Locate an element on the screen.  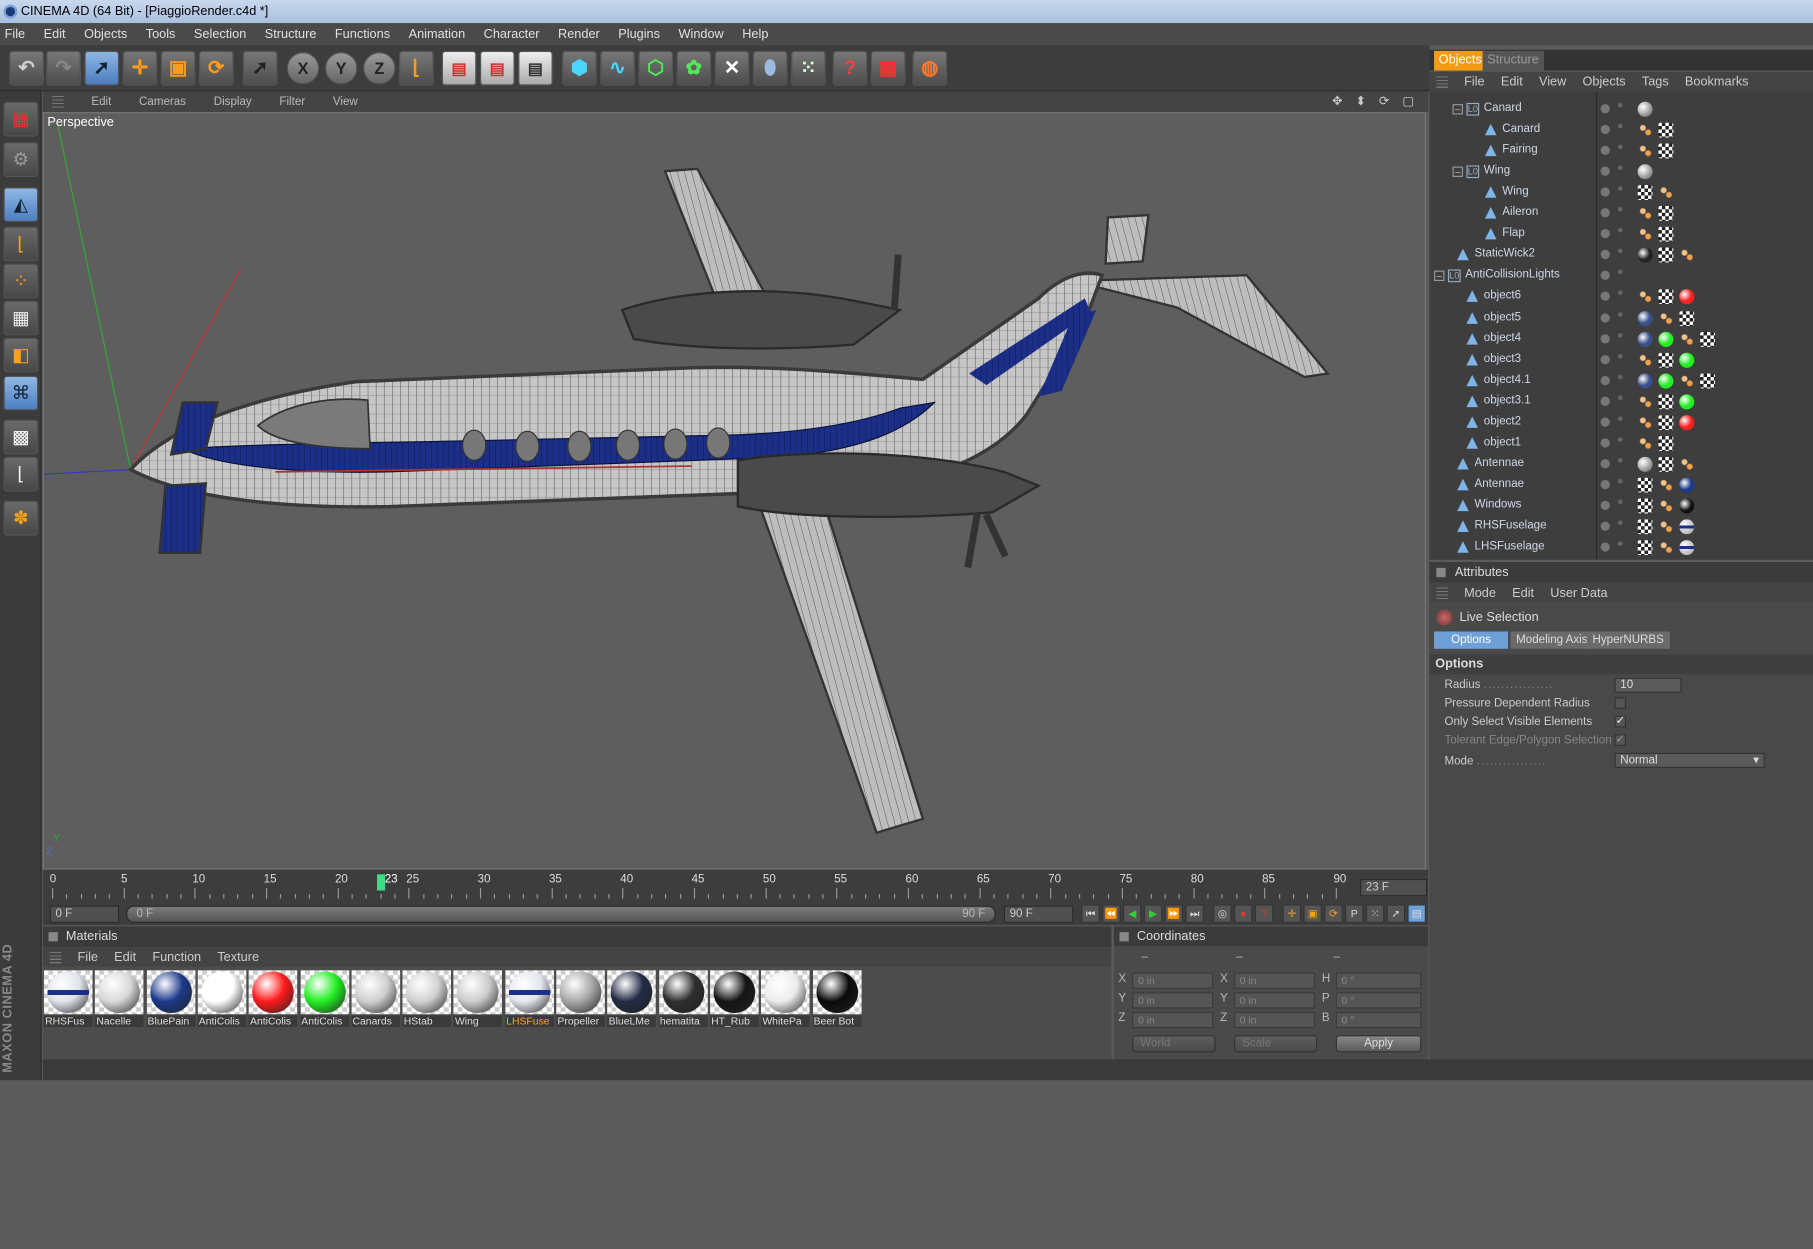
points-mode-icon: ⁘ is located at coordinates (21, 281).